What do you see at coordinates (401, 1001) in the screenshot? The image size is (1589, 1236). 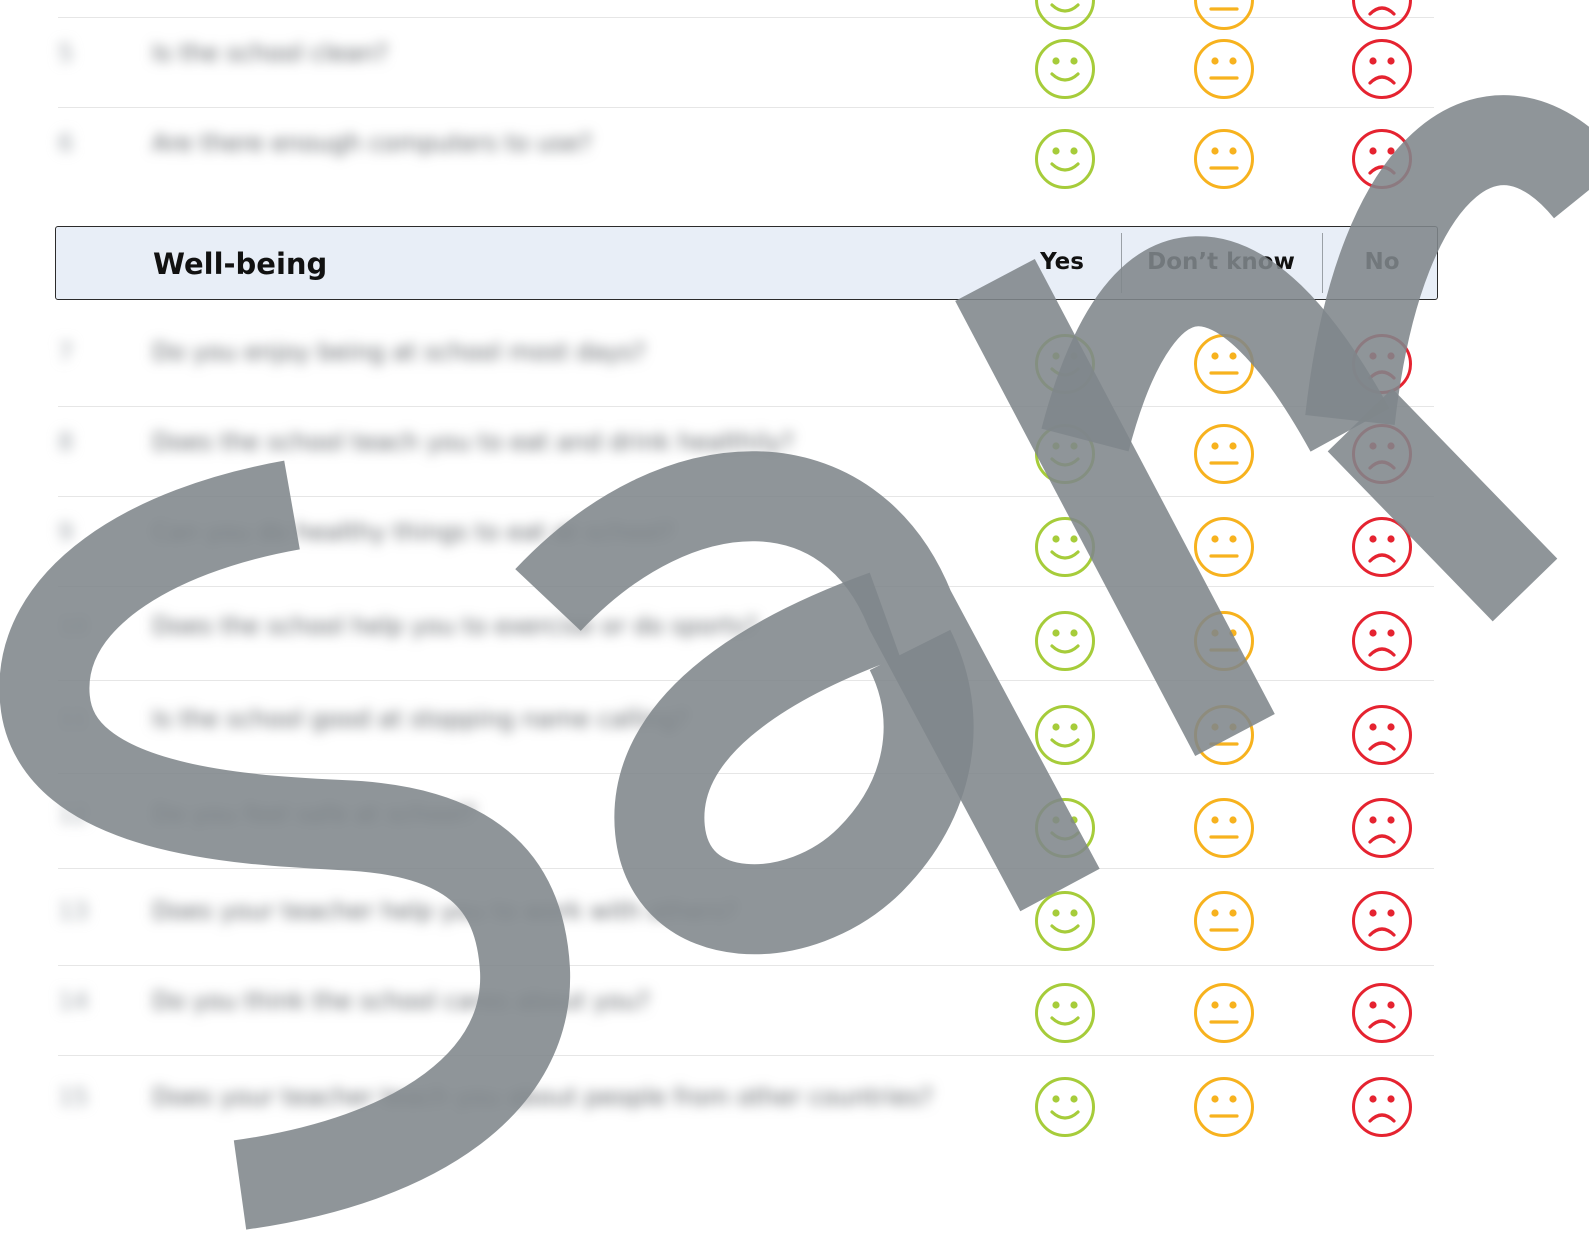 I see `question-text: Do you think the school cares about you?` at bounding box center [401, 1001].